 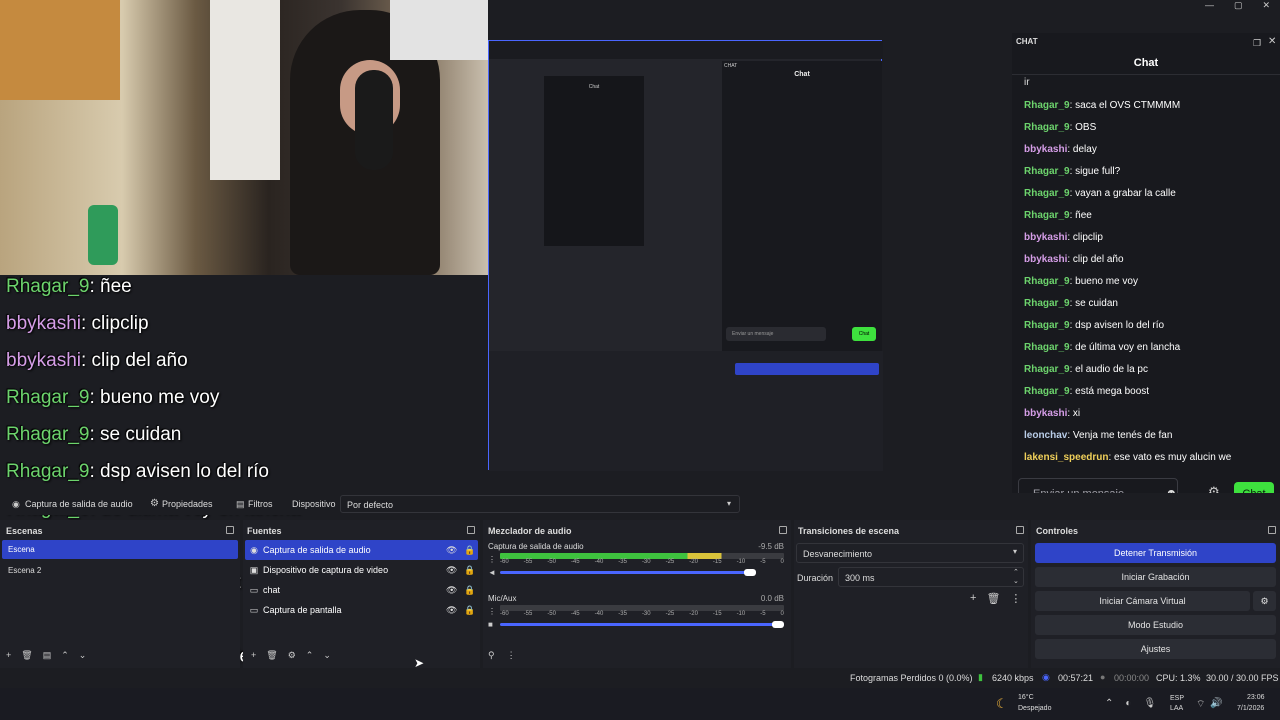 I want to click on duration-stepper-icon: ⌃ ⌄, so click(x=1016, y=577).